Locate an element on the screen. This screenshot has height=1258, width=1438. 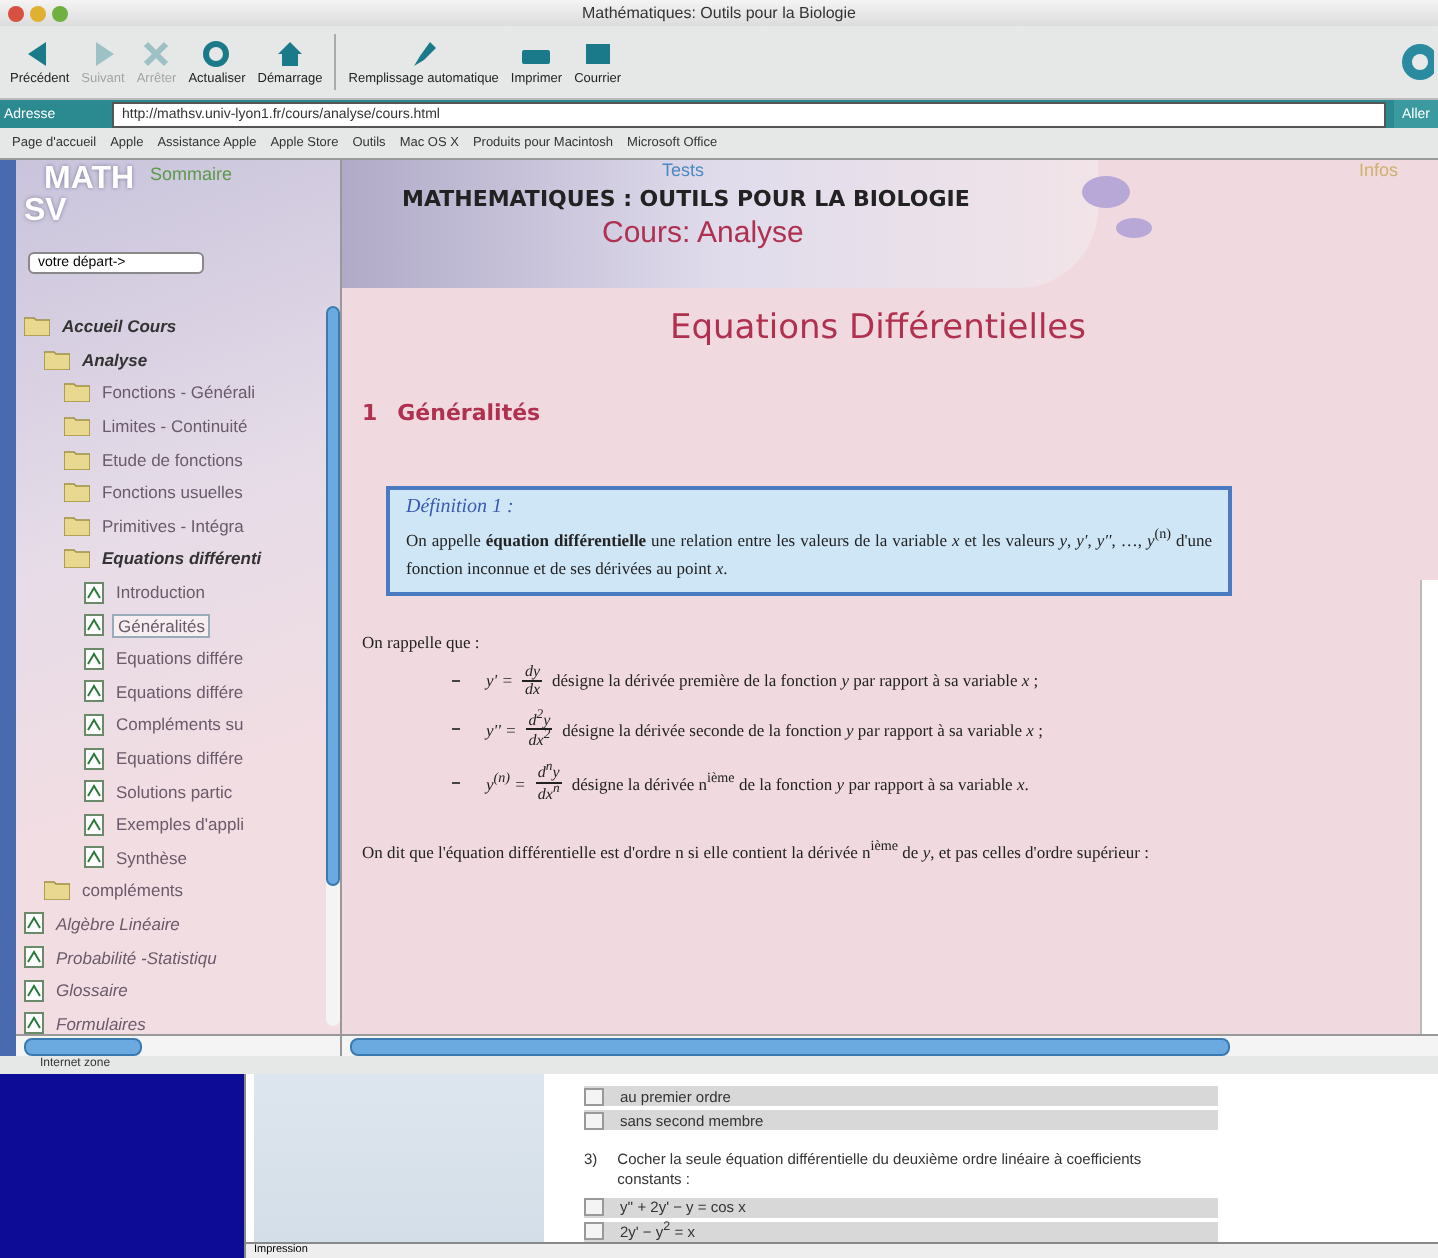
home-icon is located at coordinates (290, 53).